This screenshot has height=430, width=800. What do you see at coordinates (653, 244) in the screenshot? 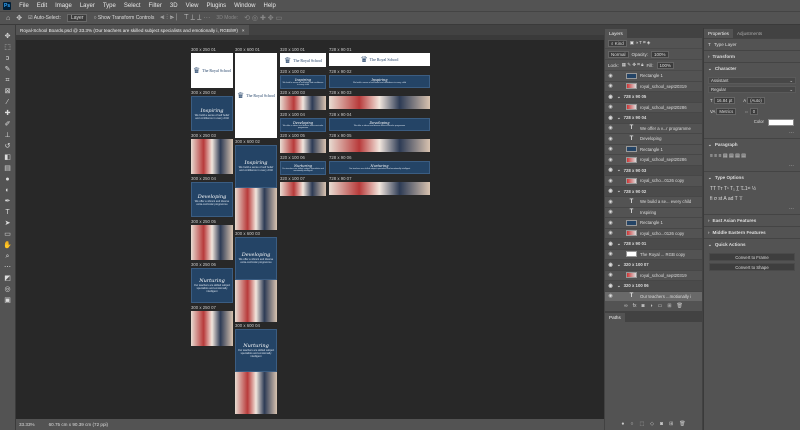
I see `layer-group-row: ◉ ⌄ 728 x 90 01` at bounding box center [653, 244].